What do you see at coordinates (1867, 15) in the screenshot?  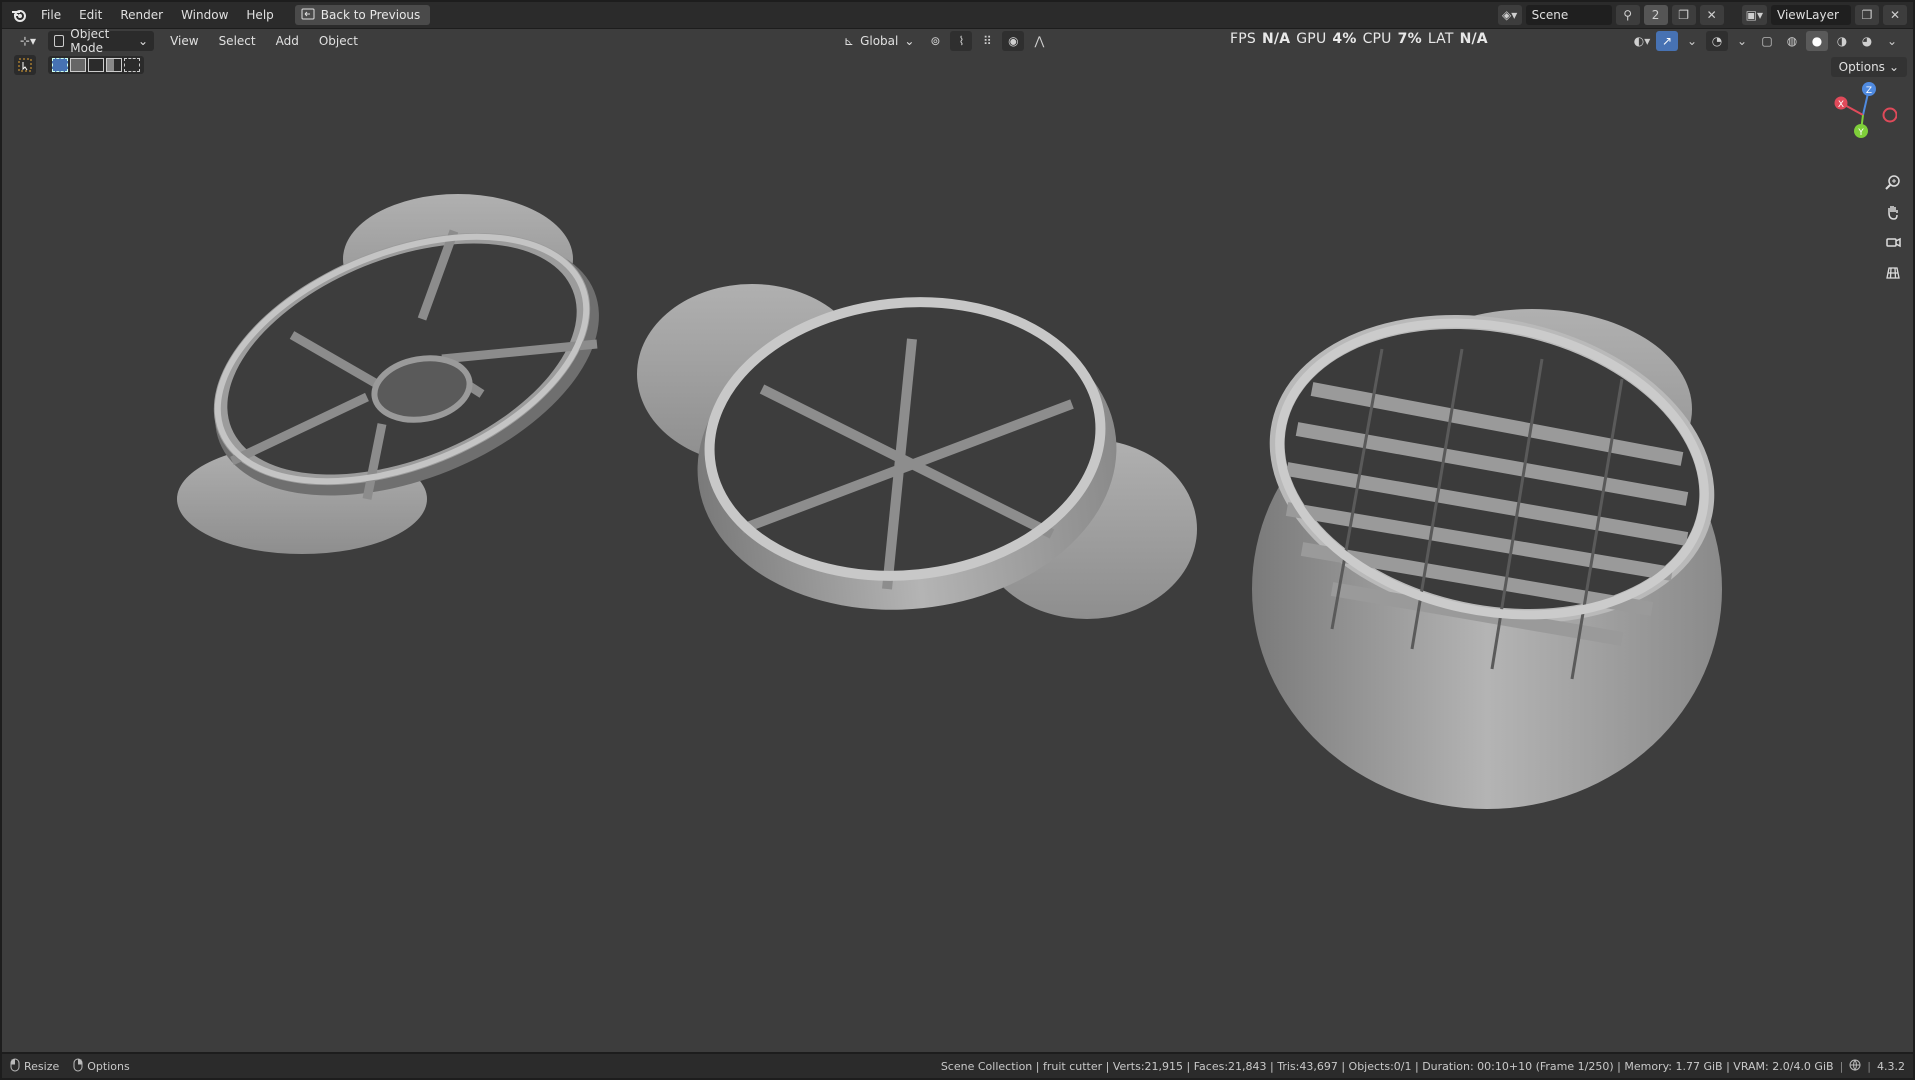 I see `new-viewlayer-icon: ❐` at bounding box center [1867, 15].